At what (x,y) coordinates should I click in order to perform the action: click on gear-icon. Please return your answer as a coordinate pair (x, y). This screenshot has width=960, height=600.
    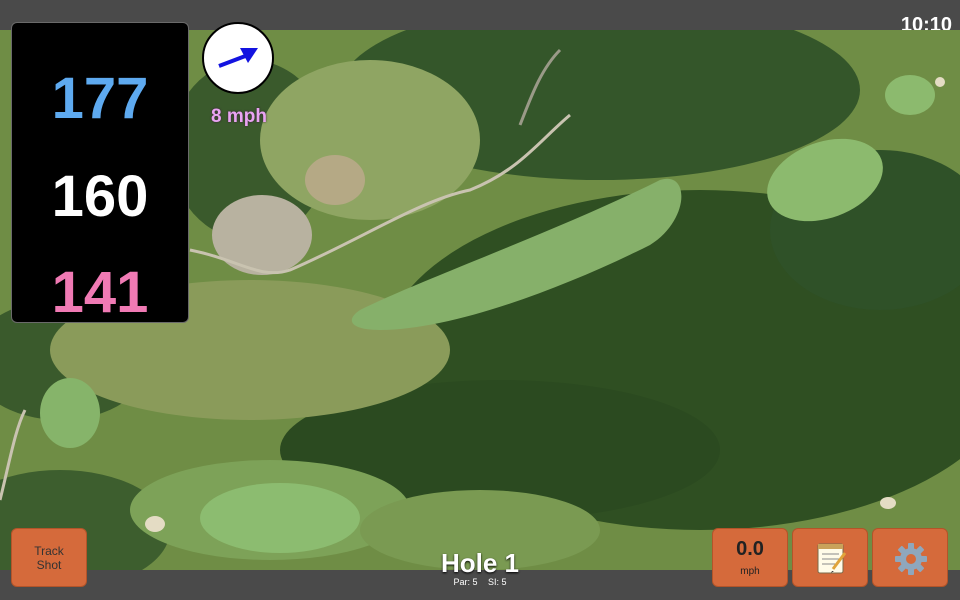
    Looking at the image, I should click on (911, 559).